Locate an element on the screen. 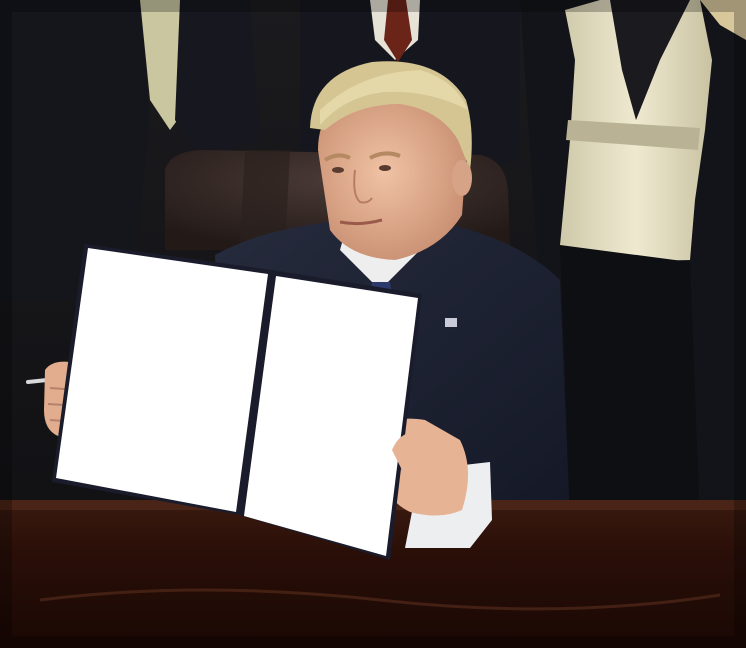 This screenshot has height=648, width=746. man-head is located at coordinates (391, 160).